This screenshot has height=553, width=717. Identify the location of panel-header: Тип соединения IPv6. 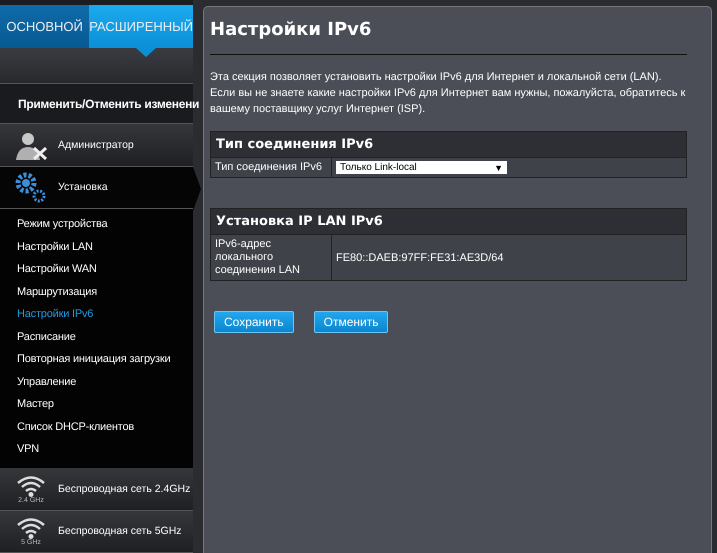
(448, 145).